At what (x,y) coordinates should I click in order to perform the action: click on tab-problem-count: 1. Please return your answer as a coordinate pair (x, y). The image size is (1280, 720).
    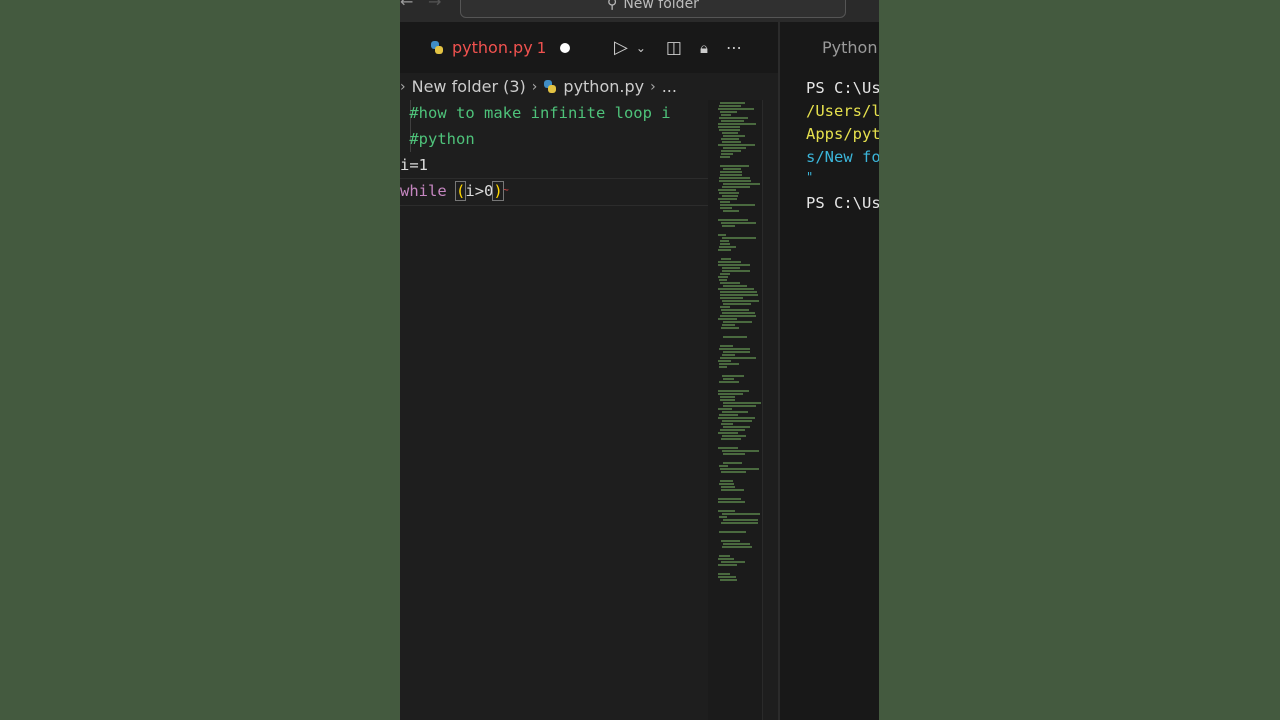
    Looking at the image, I should click on (541, 47).